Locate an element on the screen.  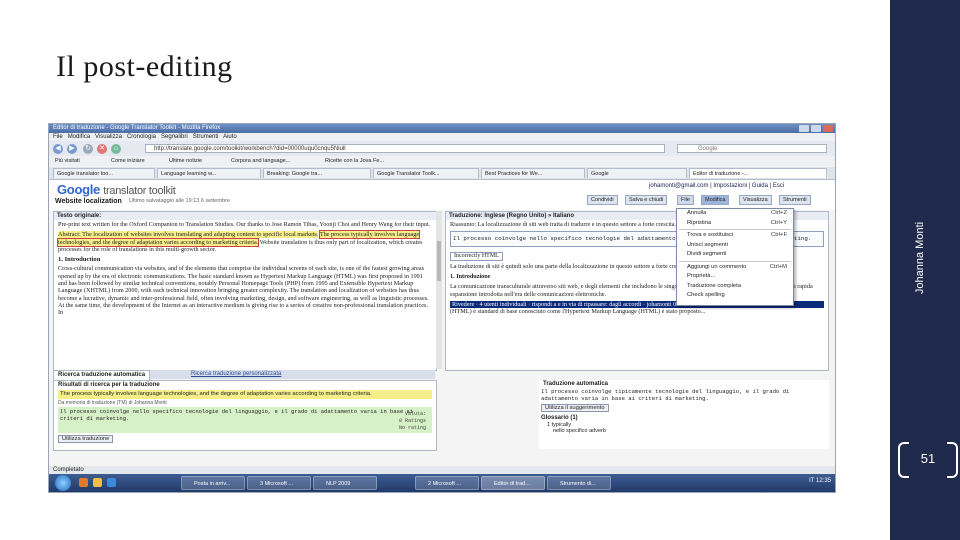
menu-item-split-segments: Dividi segmenti is located at coordinates (735, 255).